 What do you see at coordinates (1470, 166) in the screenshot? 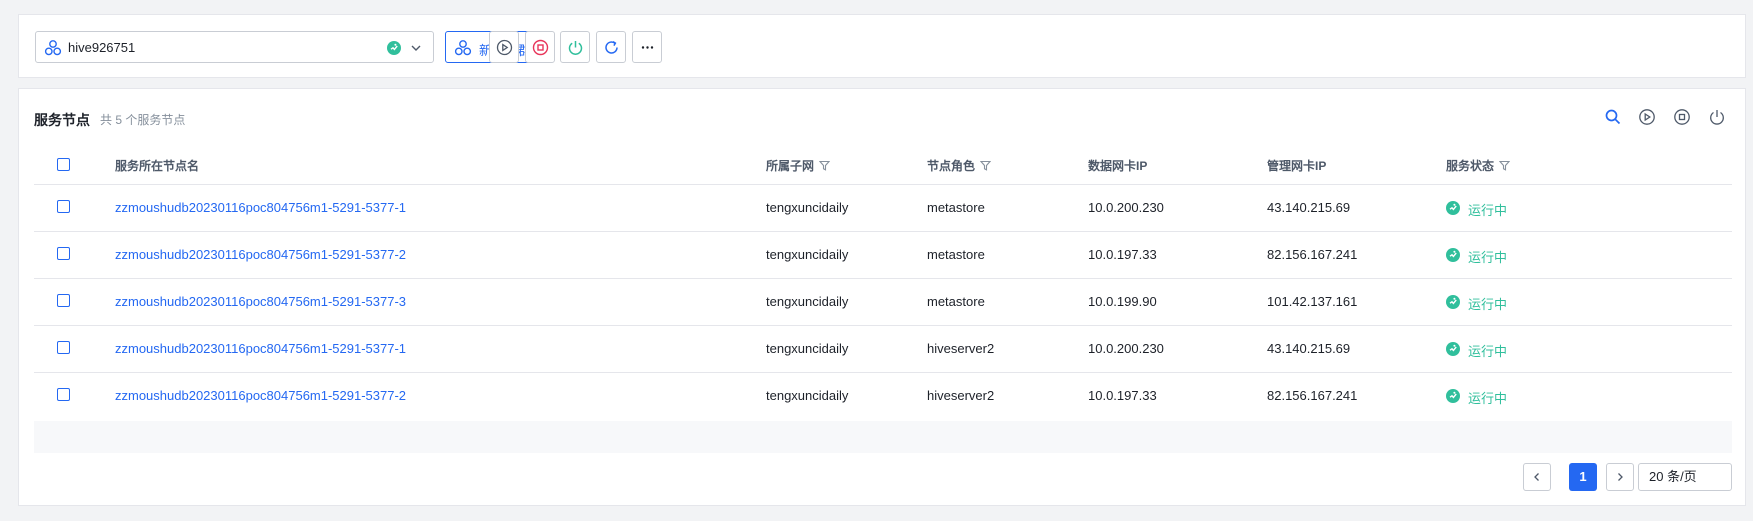
I see `header-status-label: 服务状态` at bounding box center [1470, 166].